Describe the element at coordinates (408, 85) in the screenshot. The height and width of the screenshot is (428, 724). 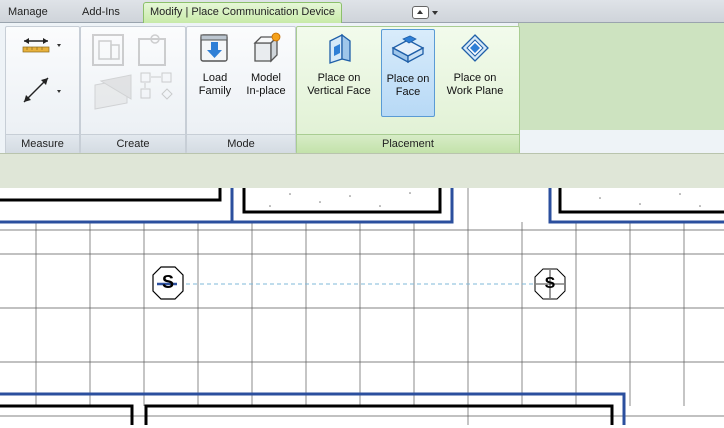
I see `place-on-face-label: Place on Face` at that location.